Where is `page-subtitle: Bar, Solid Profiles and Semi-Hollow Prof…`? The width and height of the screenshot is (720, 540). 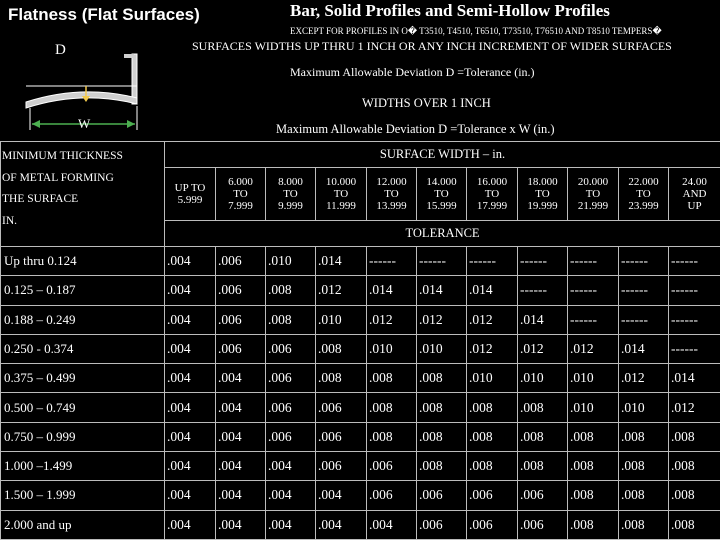
page-subtitle: Bar, Solid Profiles and Semi-Hollow Prof… is located at coordinates (450, 10).